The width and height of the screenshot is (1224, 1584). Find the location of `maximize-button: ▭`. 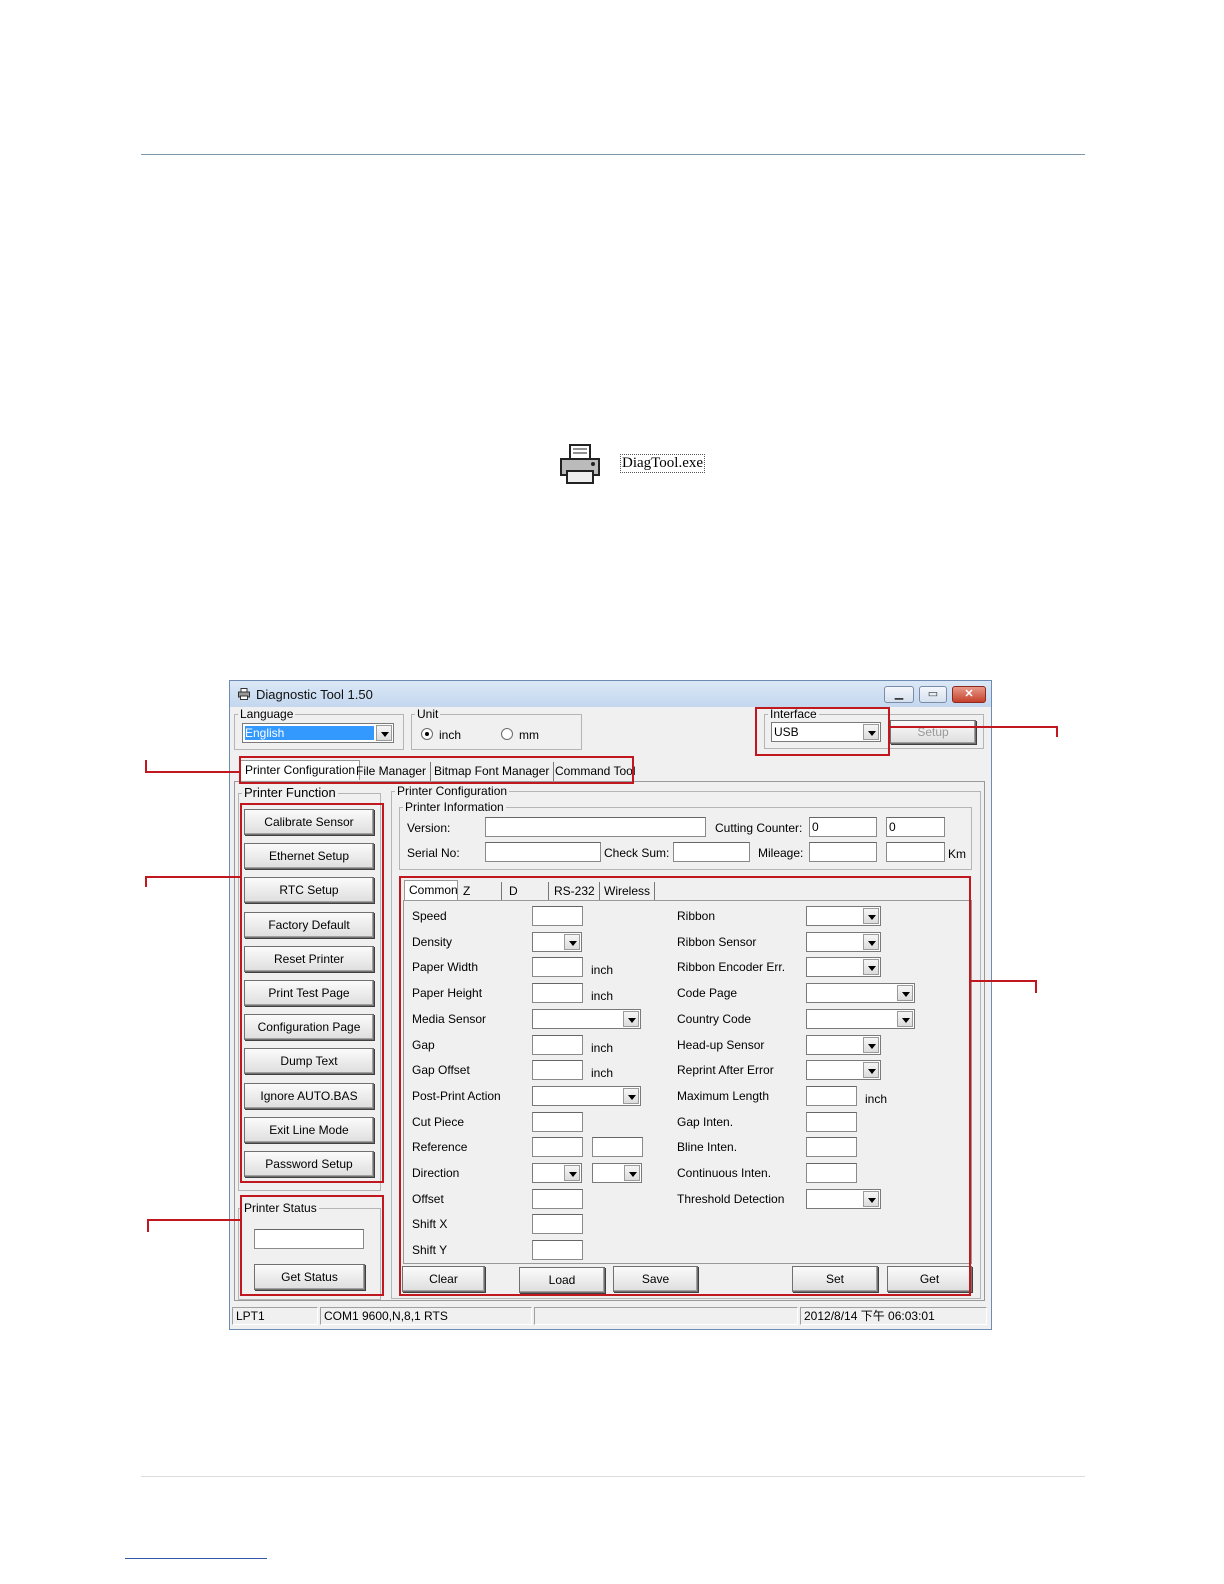

maximize-button: ▭ is located at coordinates (933, 694).